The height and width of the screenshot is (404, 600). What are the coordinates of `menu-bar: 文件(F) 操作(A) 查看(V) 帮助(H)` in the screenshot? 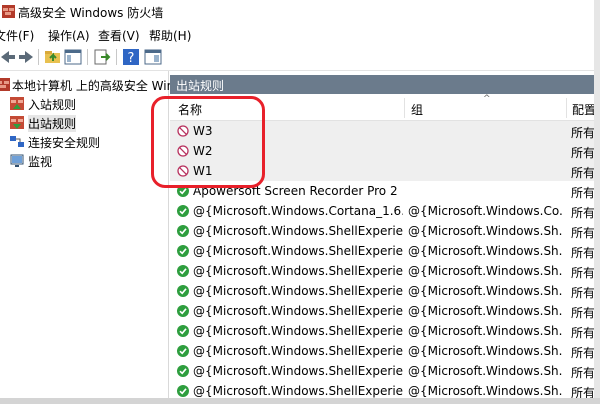 It's located at (300, 34).